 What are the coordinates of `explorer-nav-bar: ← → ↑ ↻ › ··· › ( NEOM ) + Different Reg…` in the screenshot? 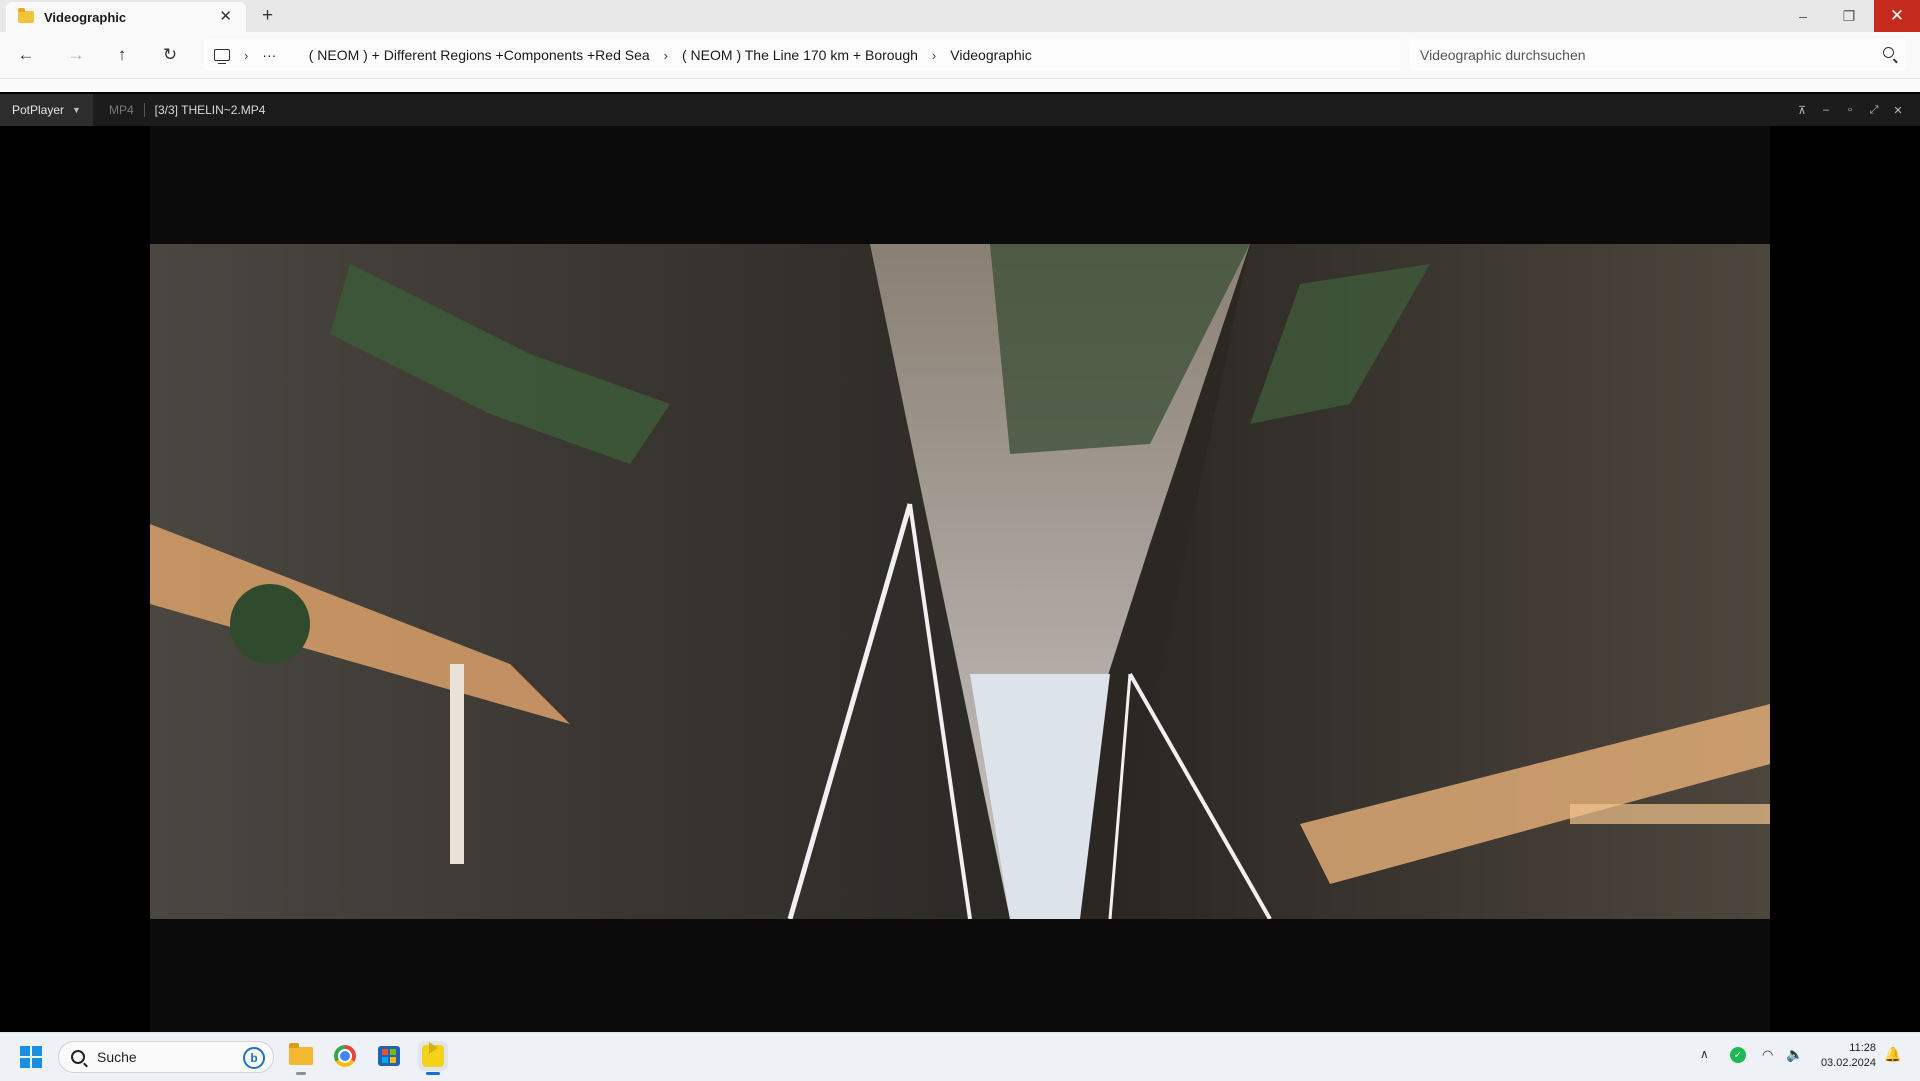 It's located at (960, 55).